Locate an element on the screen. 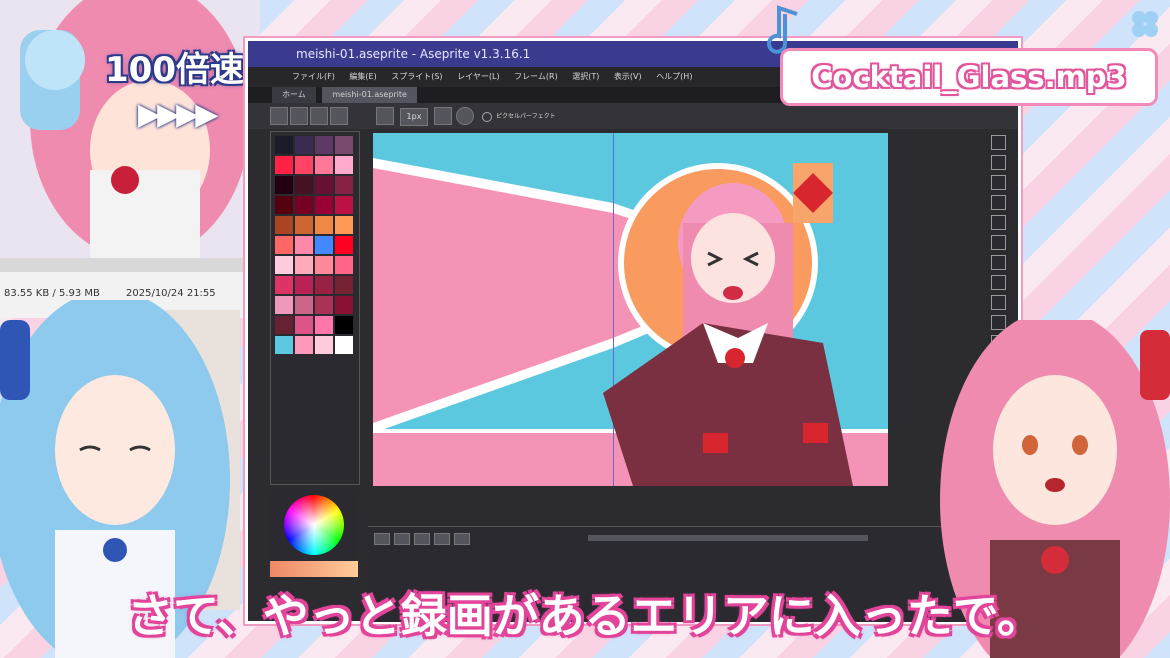  fast-forward-arrows: ▶▶▶▶ is located at coordinates (178, 114).